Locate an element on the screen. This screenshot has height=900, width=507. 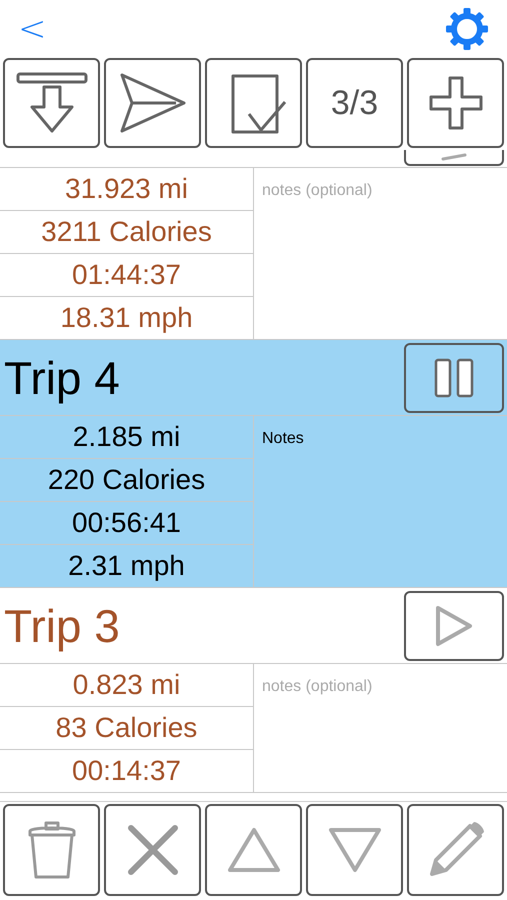
pause-icon is located at coordinates (454, 377).